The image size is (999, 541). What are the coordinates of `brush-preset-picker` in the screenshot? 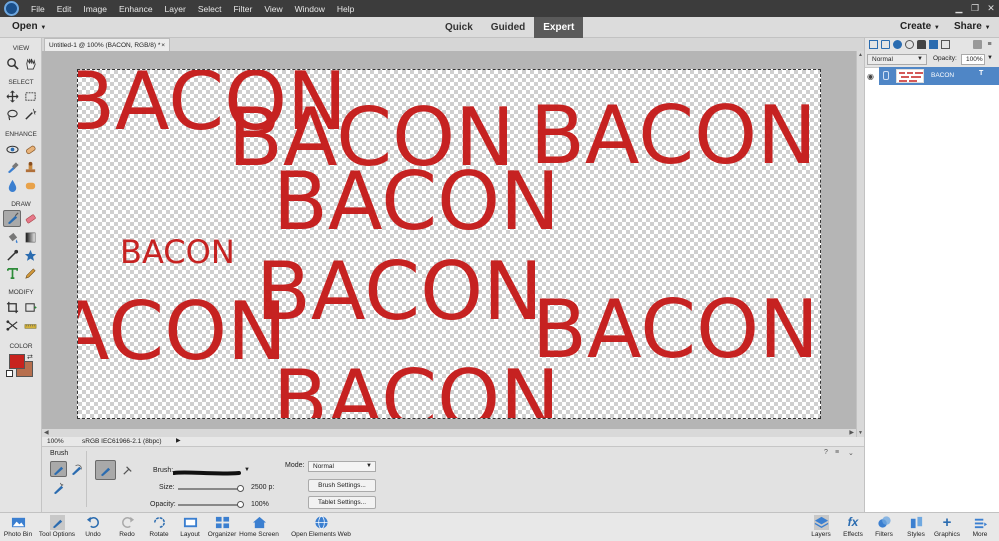 It's located at (206, 471).